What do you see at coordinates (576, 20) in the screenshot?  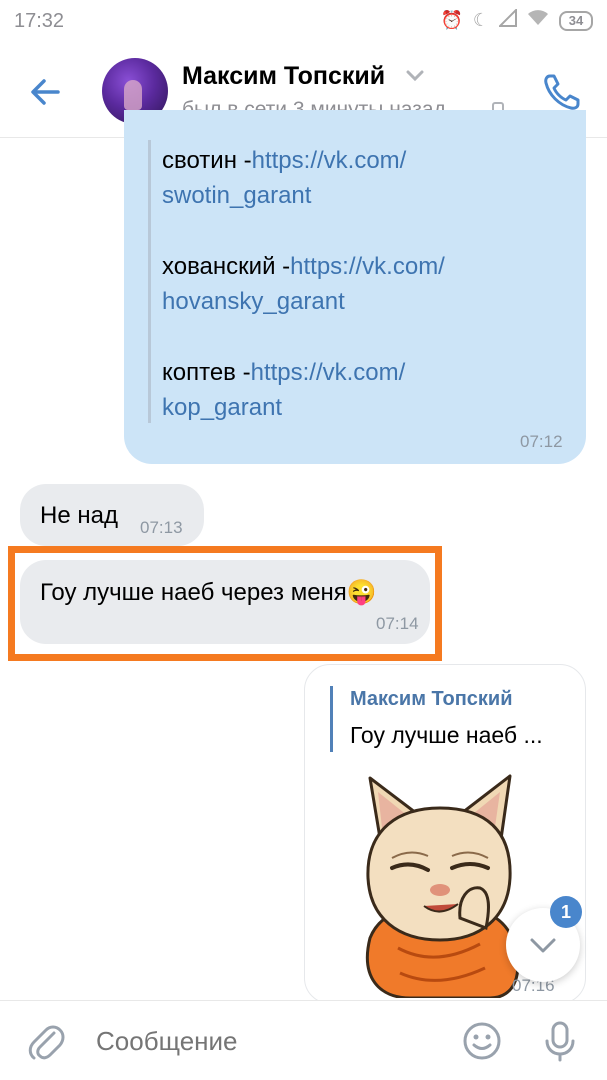 I see `battery-icon: 34` at bounding box center [576, 20].